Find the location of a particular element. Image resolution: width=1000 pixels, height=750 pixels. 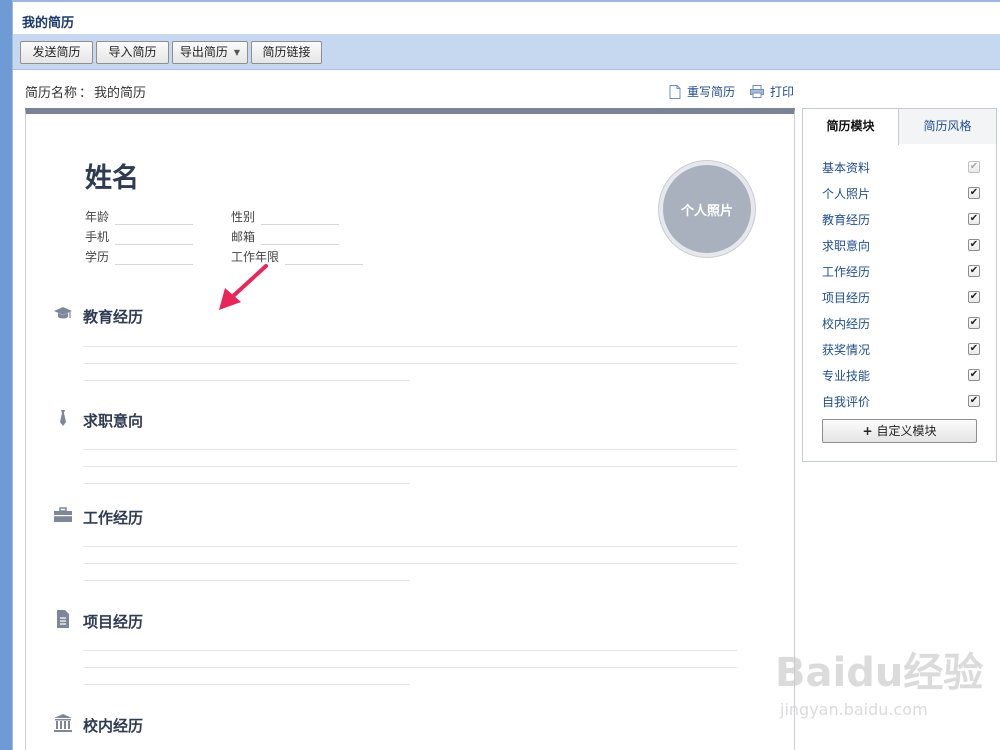

watermark: Baidu经验 jingyan.baidu.com is located at coordinates (885, 685).